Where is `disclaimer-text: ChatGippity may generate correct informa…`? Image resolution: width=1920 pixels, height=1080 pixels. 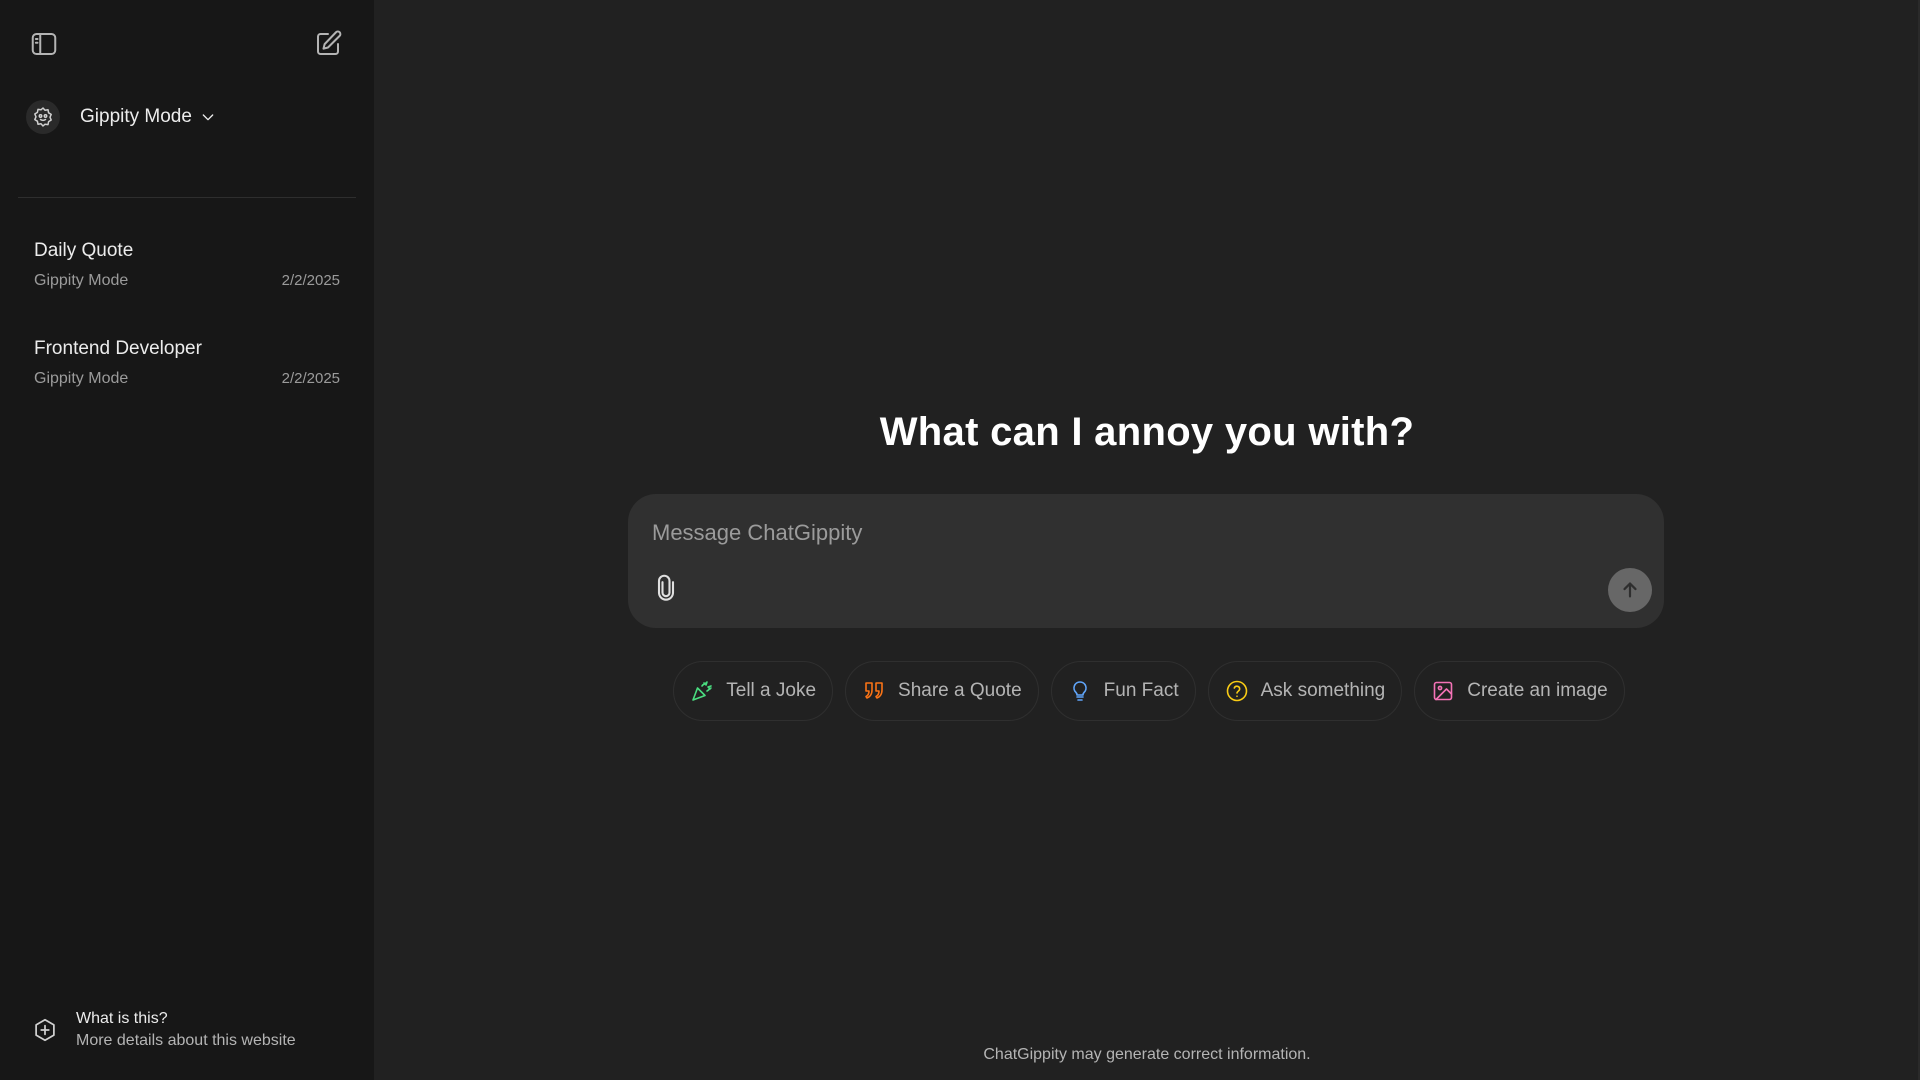 disclaimer-text: ChatGippity may generate correct informa… is located at coordinates (1147, 1054).